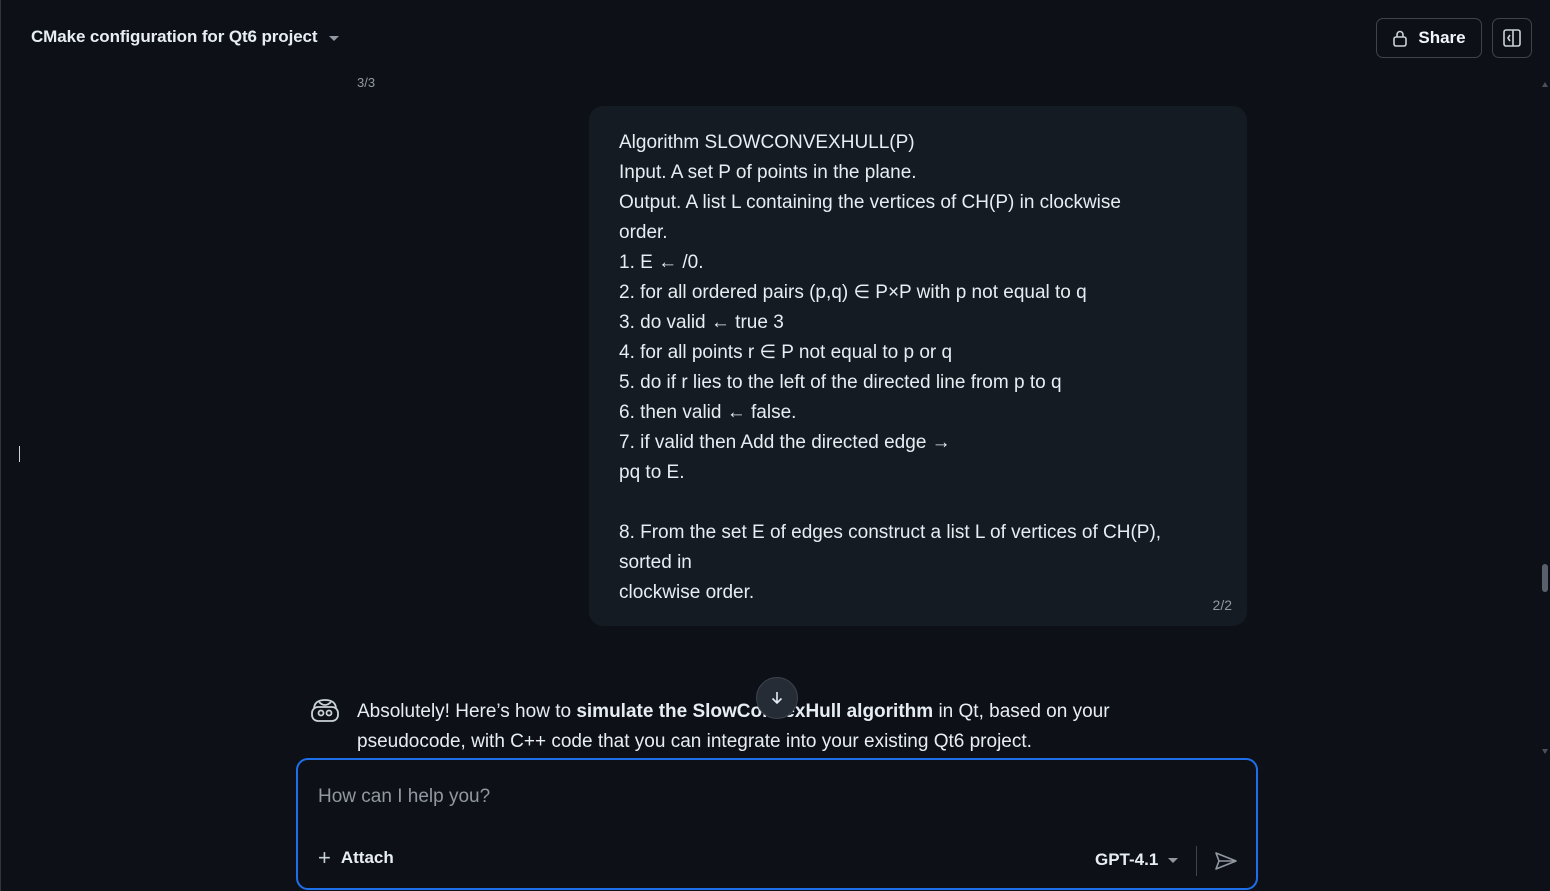 The image size is (1550, 891). I want to click on user-message-line: Input. A set P of points in the plane., so click(768, 172).